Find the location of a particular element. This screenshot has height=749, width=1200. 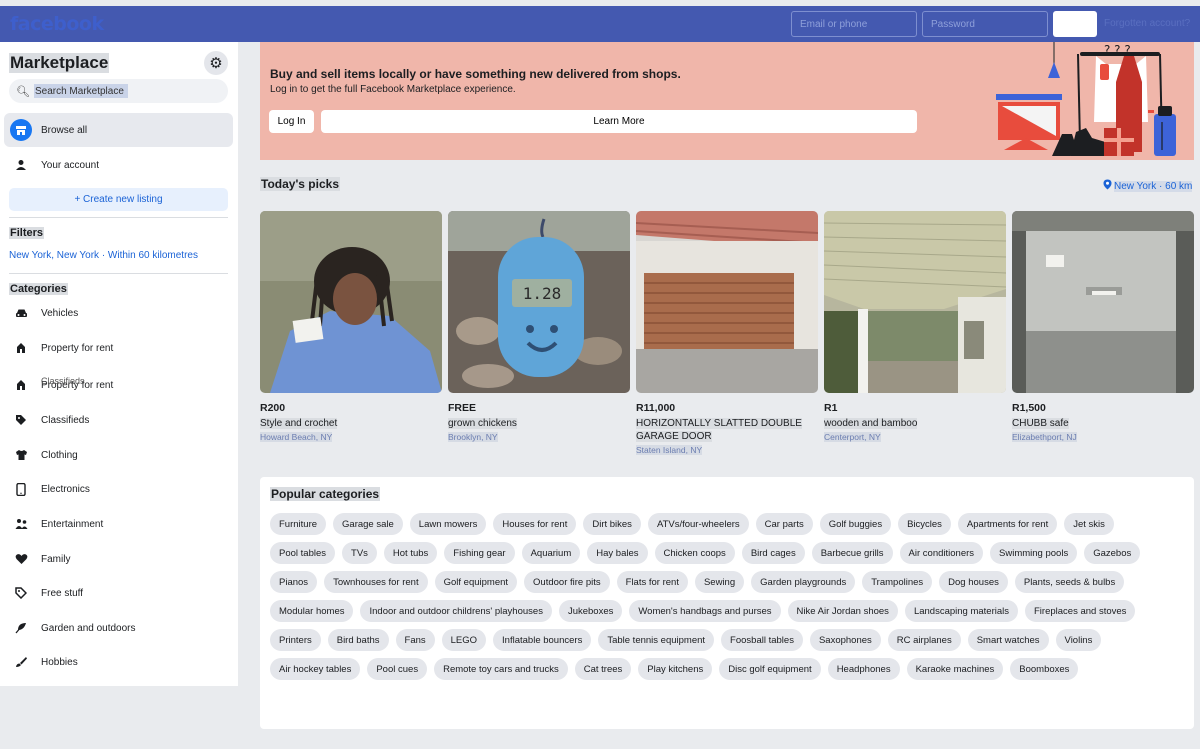

category-chip: Pianos is located at coordinates (294, 582).